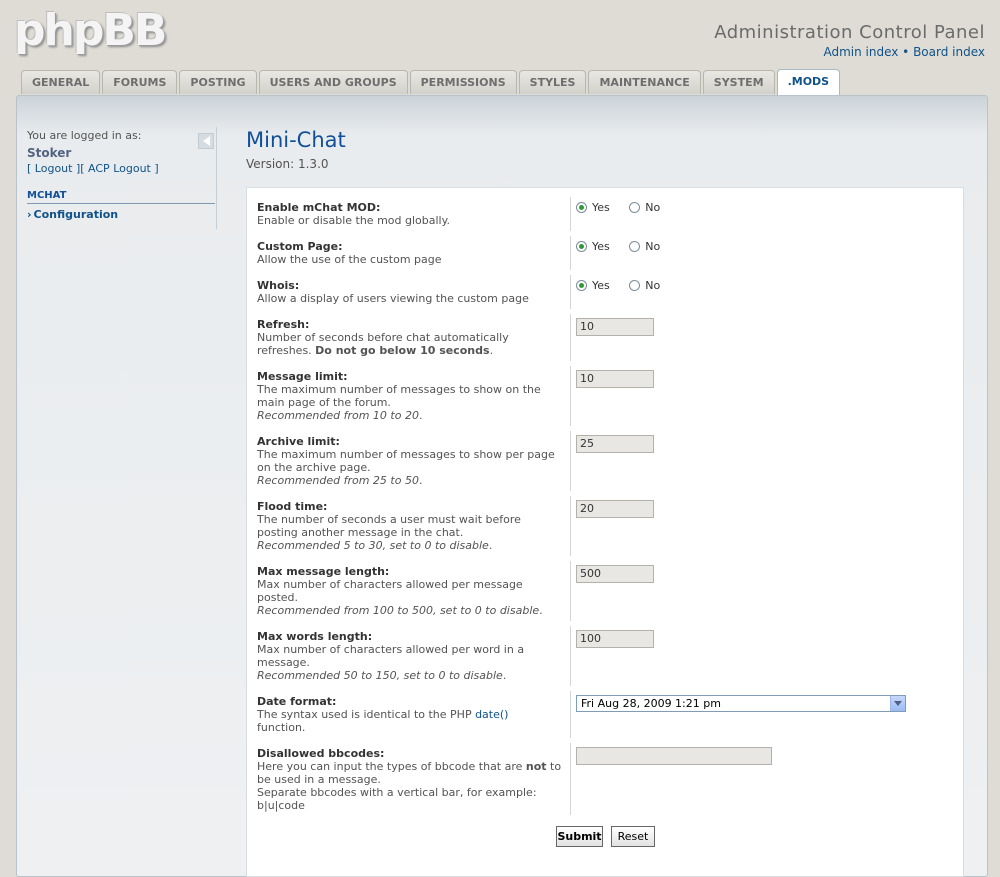 The height and width of the screenshot is (877, 1000). What do you see at coordinates (579, 836) in the screenshot?
I see `submit-button: Submit` at bounding box center [579, 836].